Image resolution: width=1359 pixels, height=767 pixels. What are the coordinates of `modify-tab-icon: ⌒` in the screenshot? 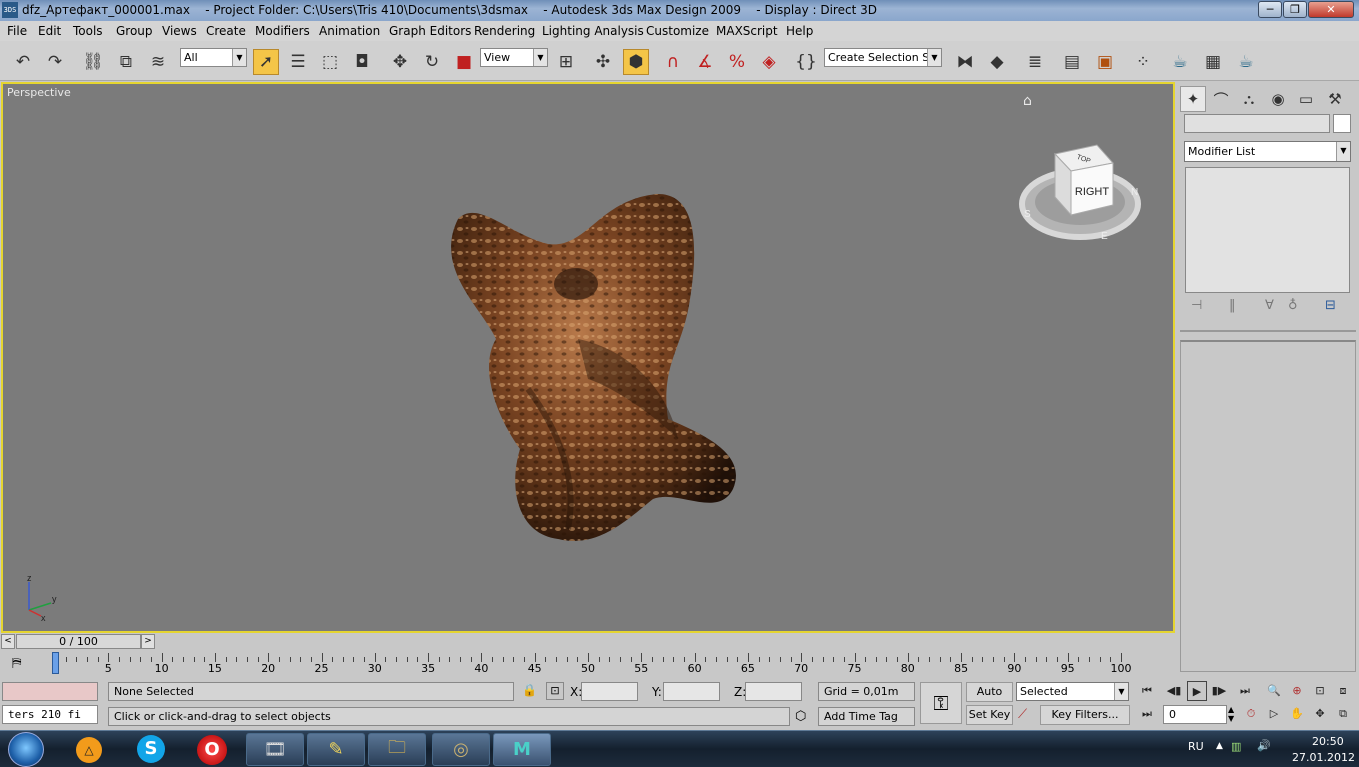 It's located at (1221, 99).